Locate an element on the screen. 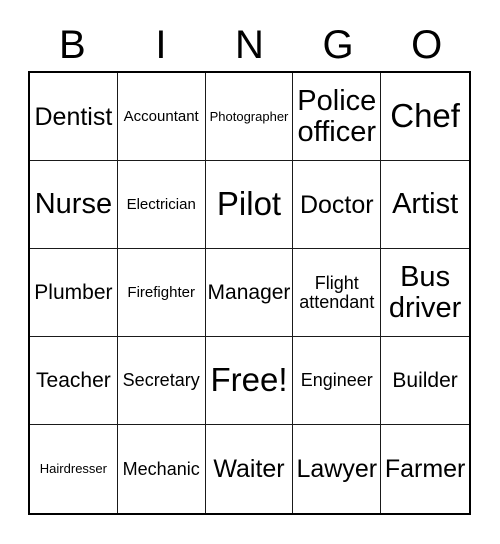 This screenshot has width=500, height=544. bingo-cell: Chef is located at coordinates (425, 117).